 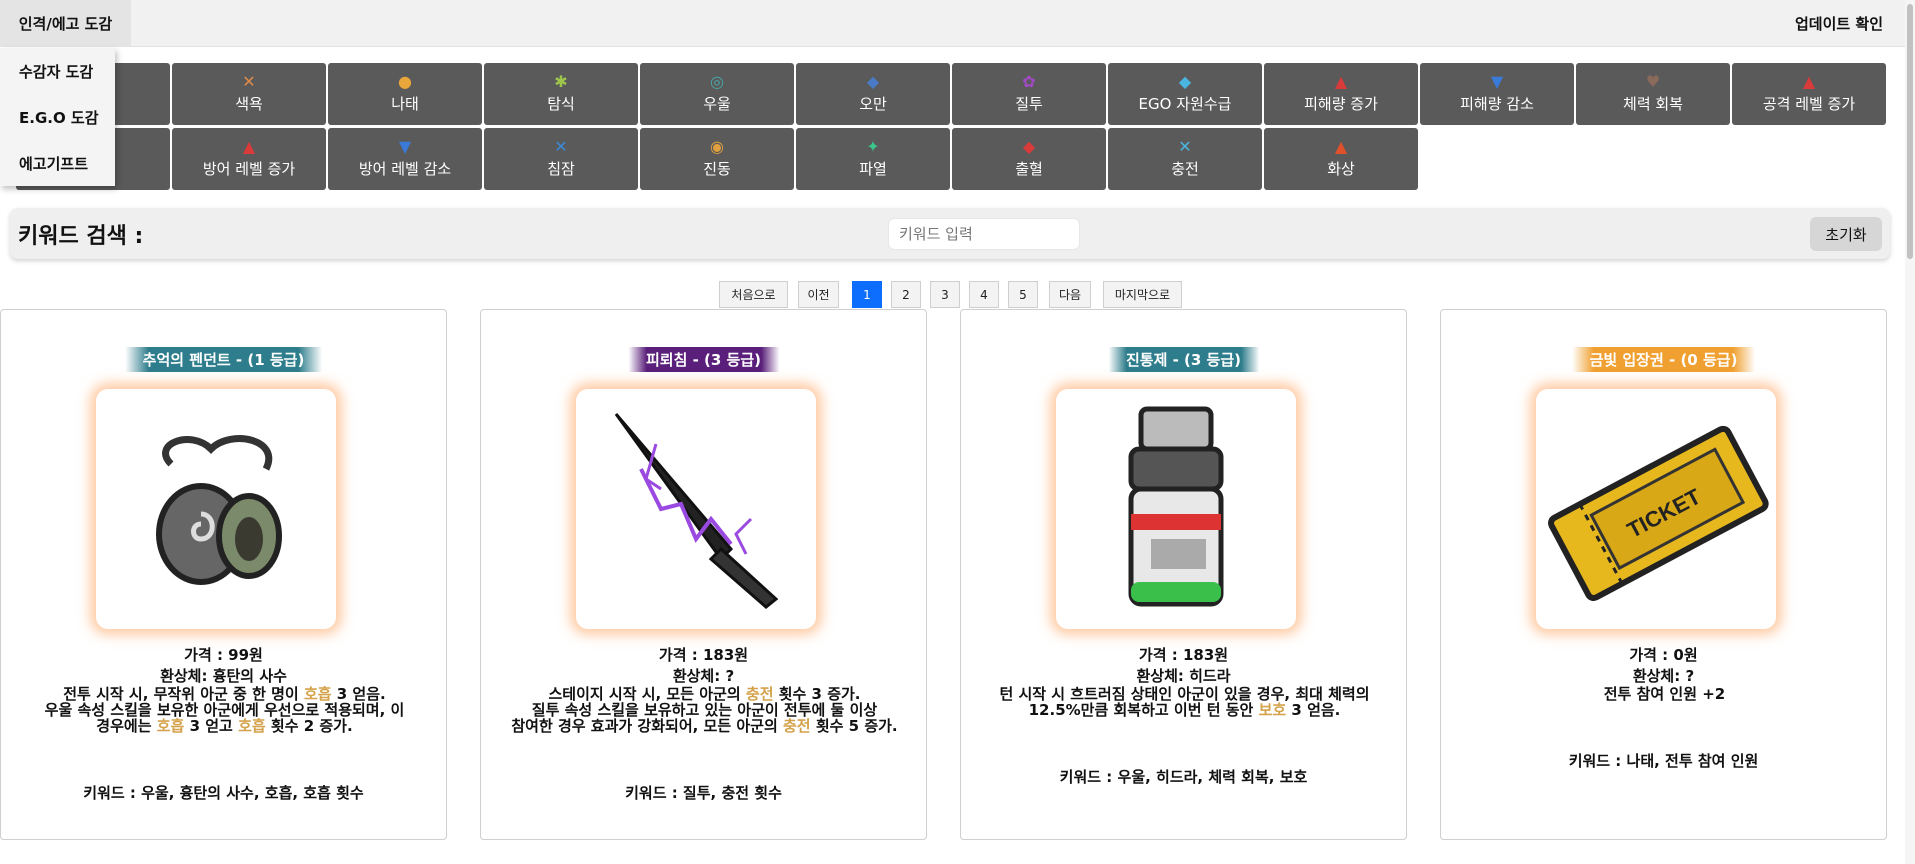 What do you see at coordinates (873, 169) in the screenshot?
I see `keyword-label: 파열` at bounding box center [873, 169].